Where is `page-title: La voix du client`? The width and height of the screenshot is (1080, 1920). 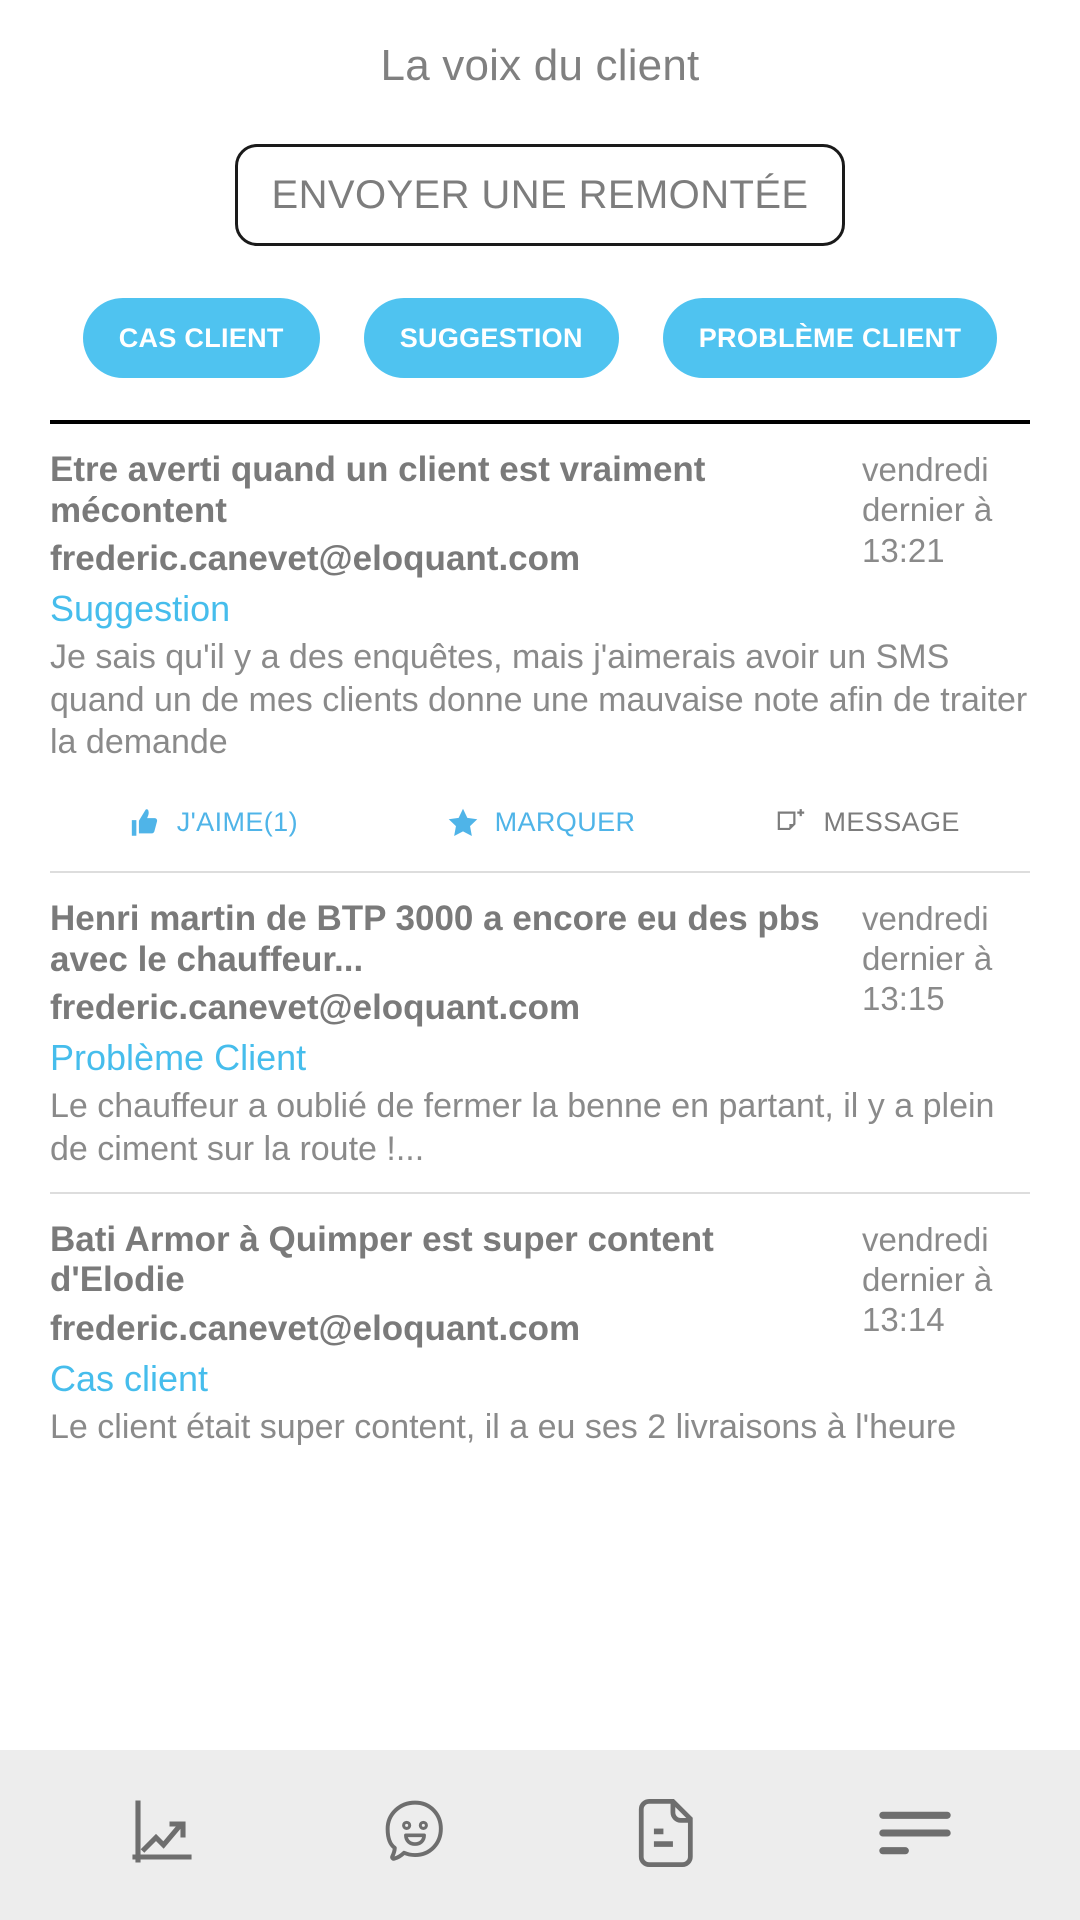
page-title: La voix du client is located at coordinates (540, 65).